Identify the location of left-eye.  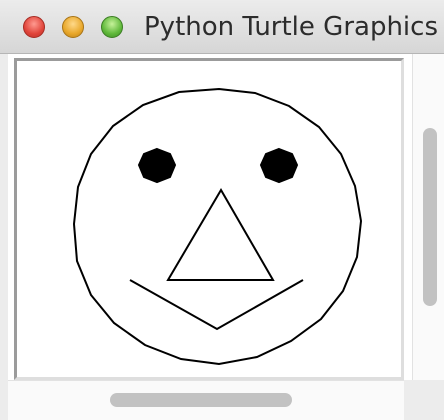
(157, 165).